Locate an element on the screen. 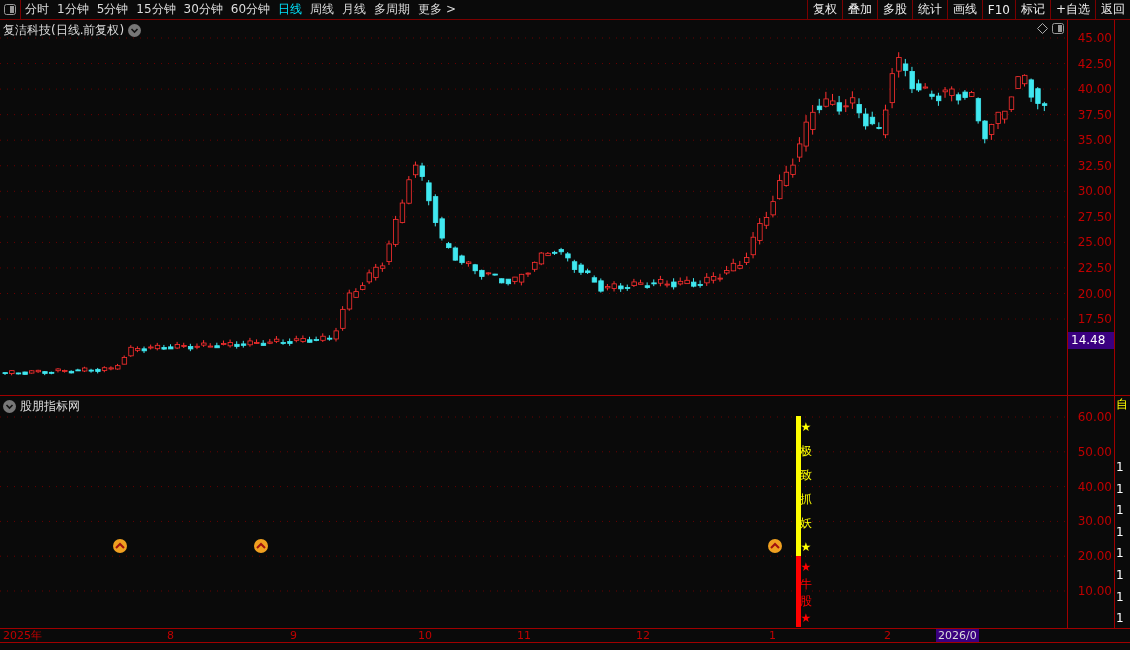  current-date-label: 2026/0 is located at coordinates (957, 635).